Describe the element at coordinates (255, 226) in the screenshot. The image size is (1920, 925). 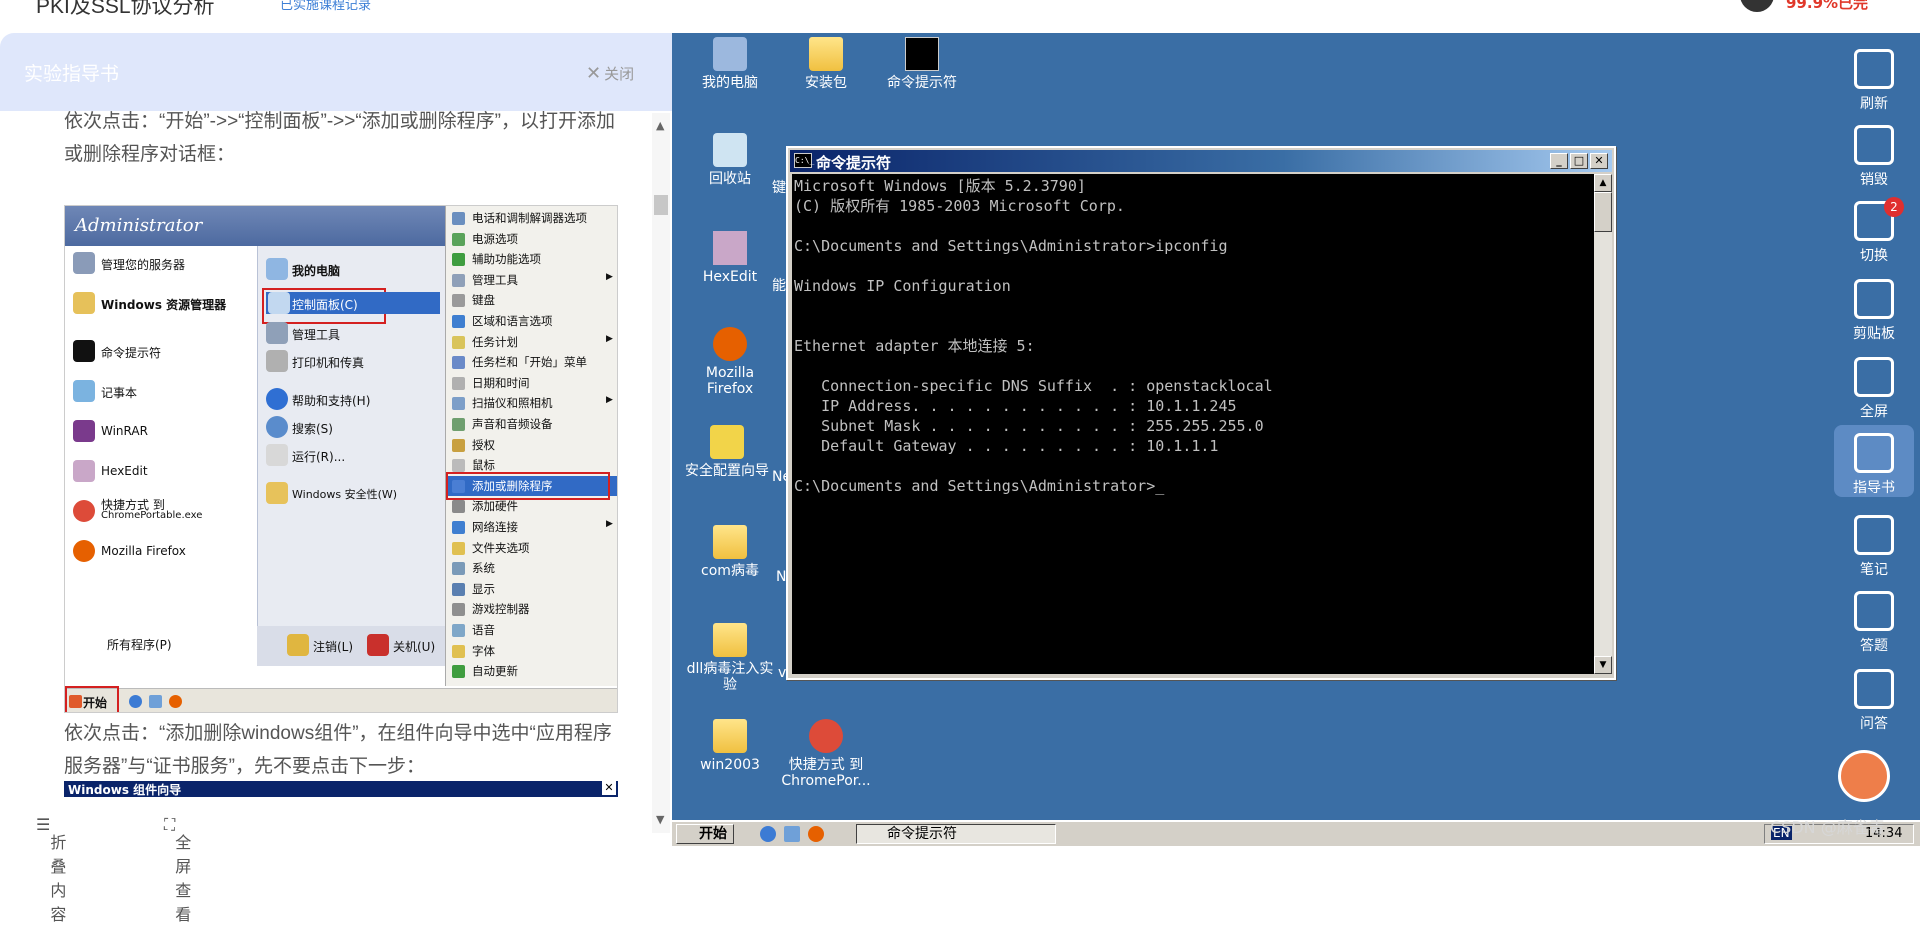
I see `start-menu-header: Administrator` at that location.